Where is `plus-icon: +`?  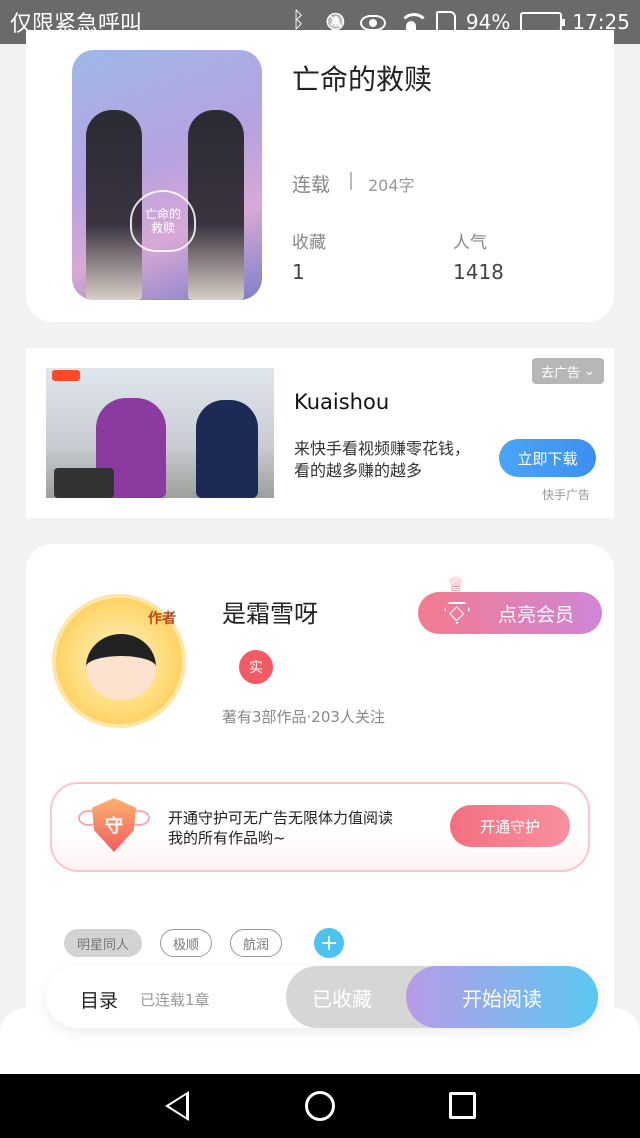 plus-icon: + is located at coordinates (329, 943).